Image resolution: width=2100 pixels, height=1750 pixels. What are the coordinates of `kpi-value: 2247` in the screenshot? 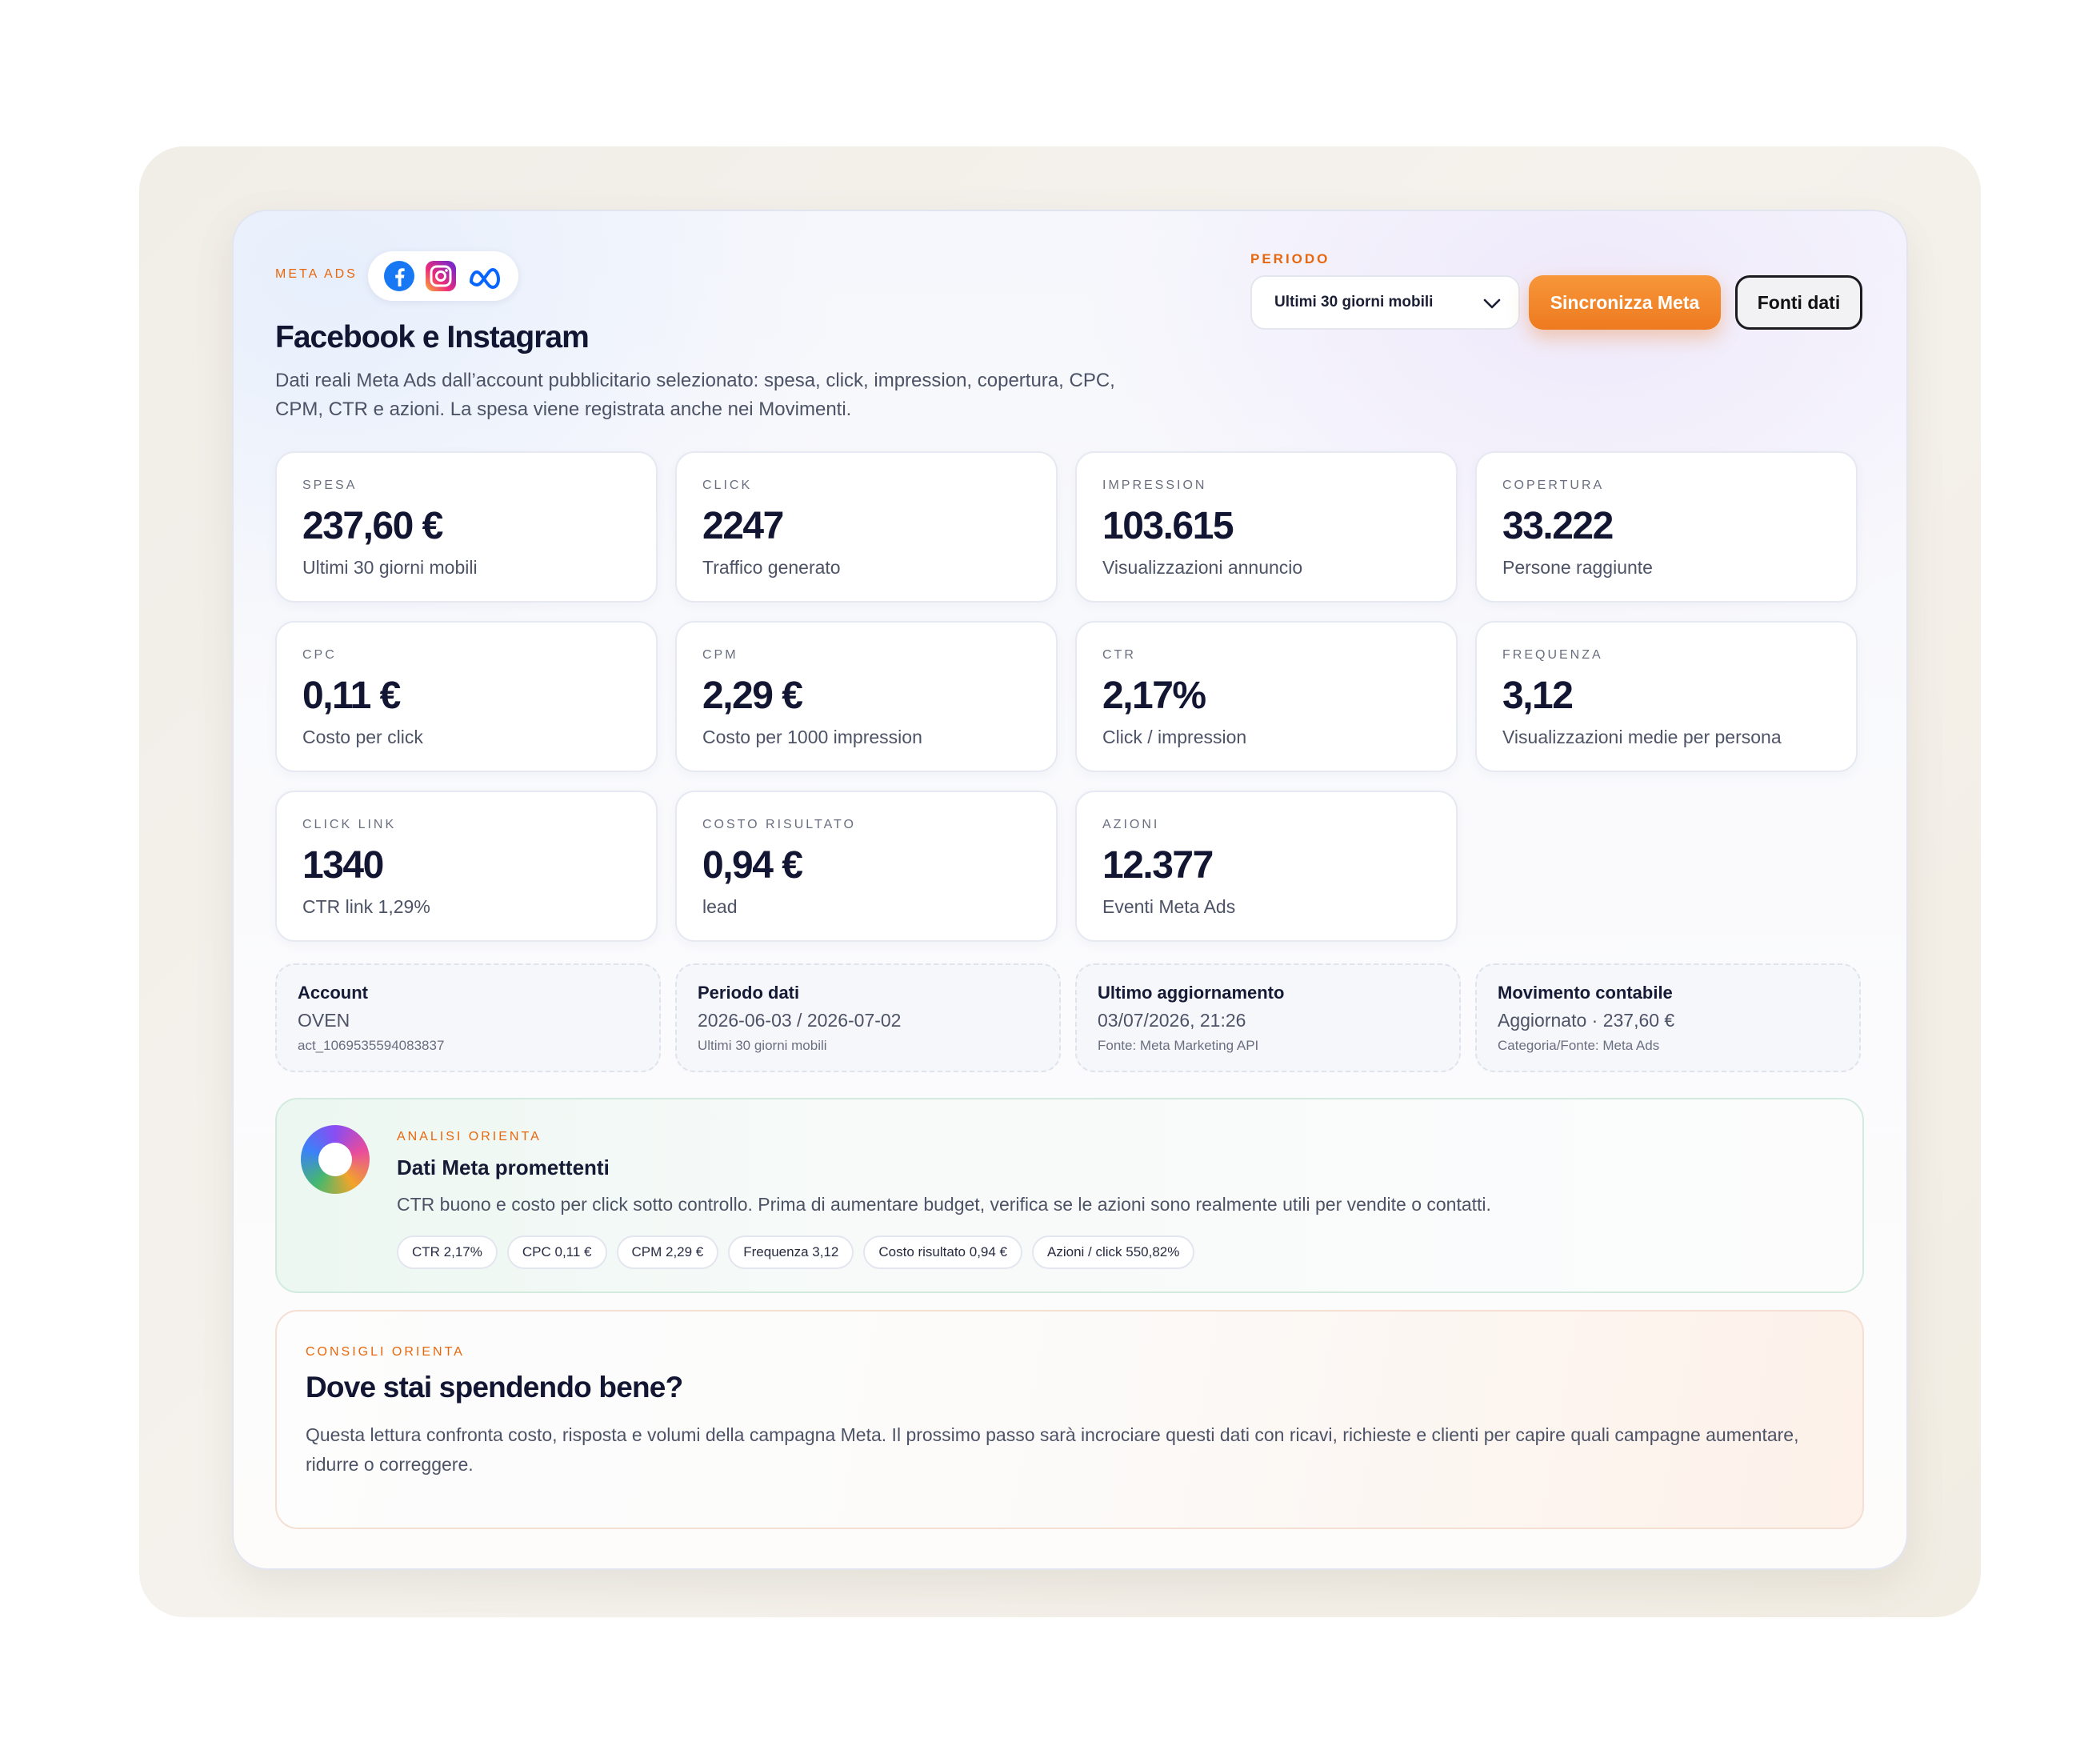 It's located at (743, 526).